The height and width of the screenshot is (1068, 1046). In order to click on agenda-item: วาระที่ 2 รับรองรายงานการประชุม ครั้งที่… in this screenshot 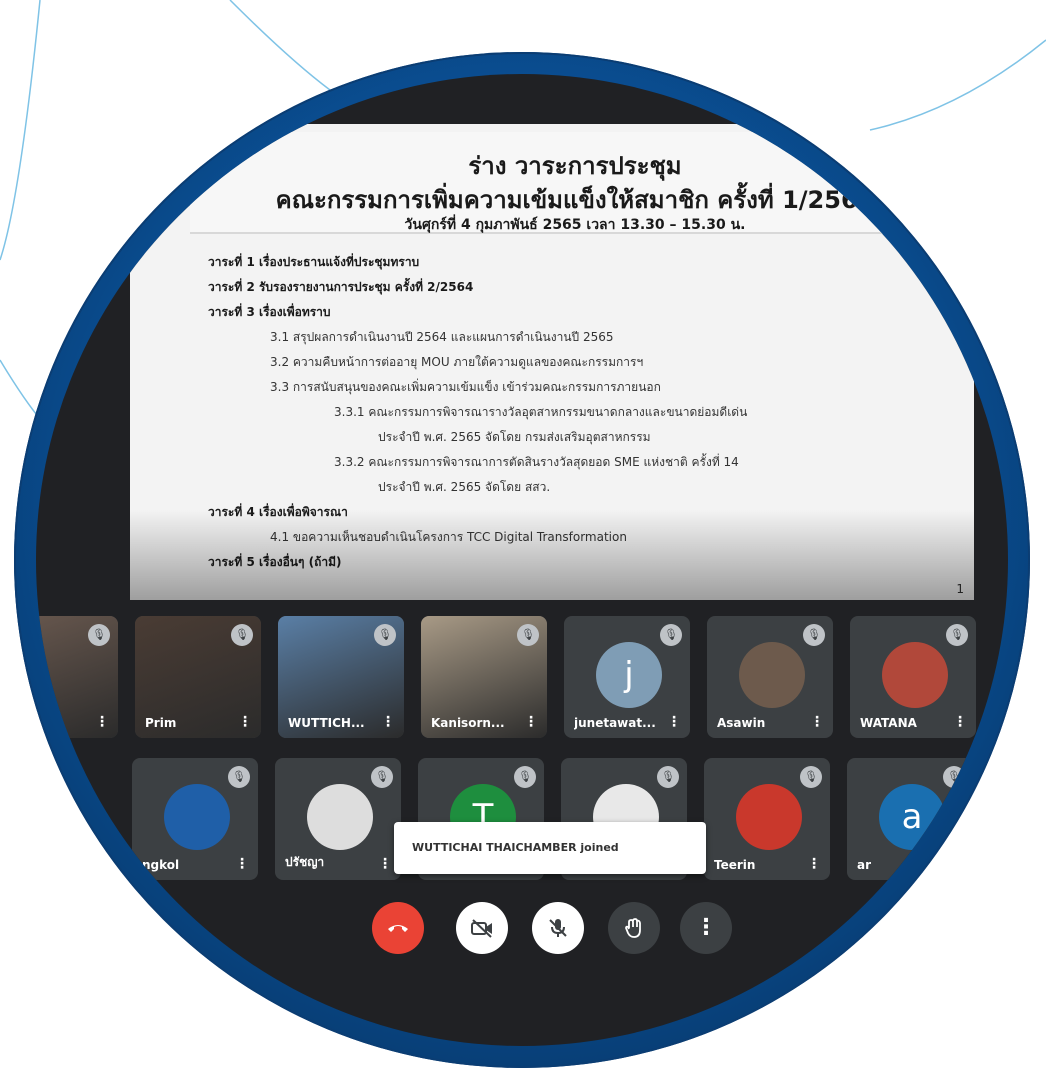, I will do `click(341, 287)`.